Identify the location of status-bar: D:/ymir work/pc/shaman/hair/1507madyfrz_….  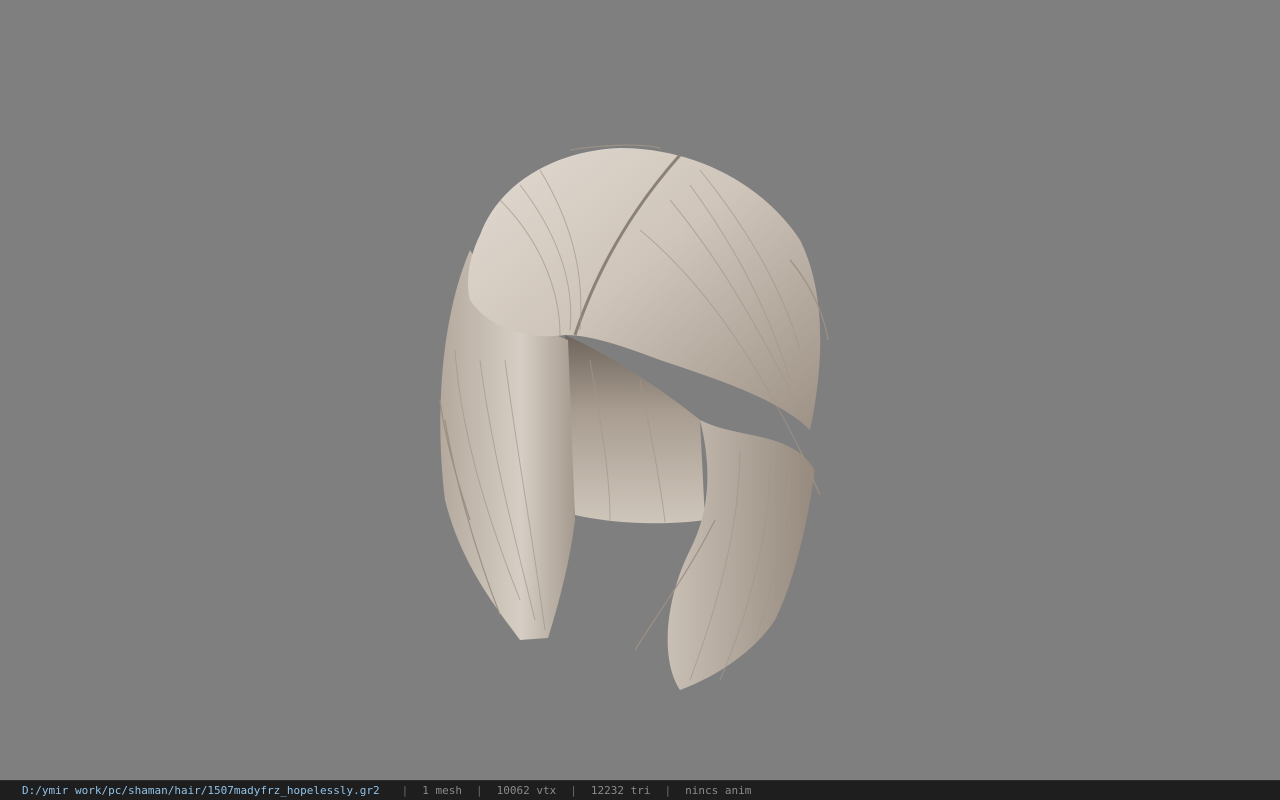
(640, 790).